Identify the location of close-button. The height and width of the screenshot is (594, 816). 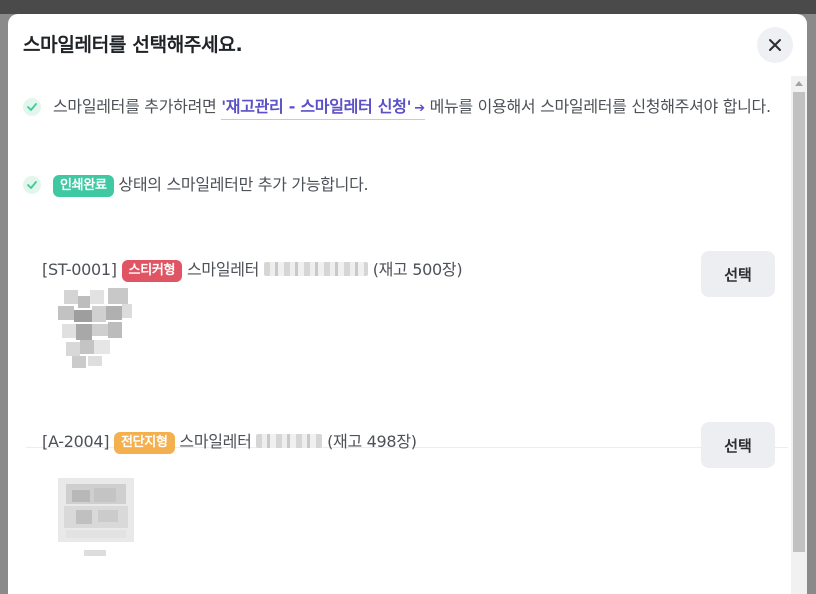
(775, 45).